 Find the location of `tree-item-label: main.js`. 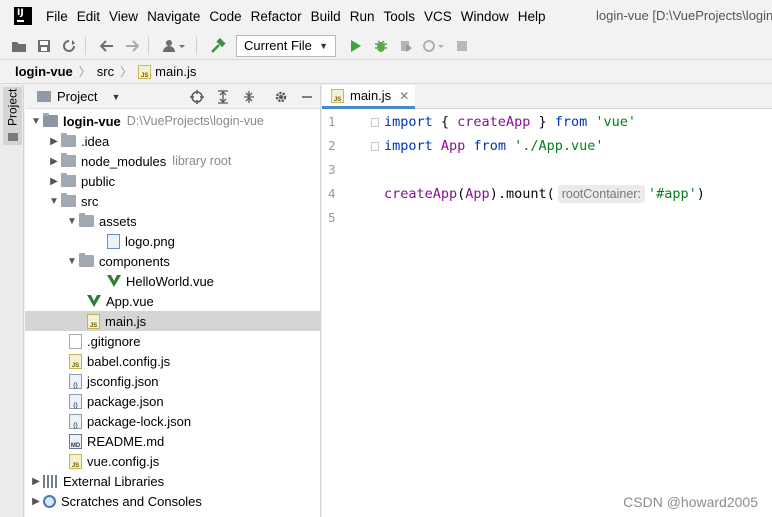

tree-item-label: main.js is located at coordinates (126, 321).